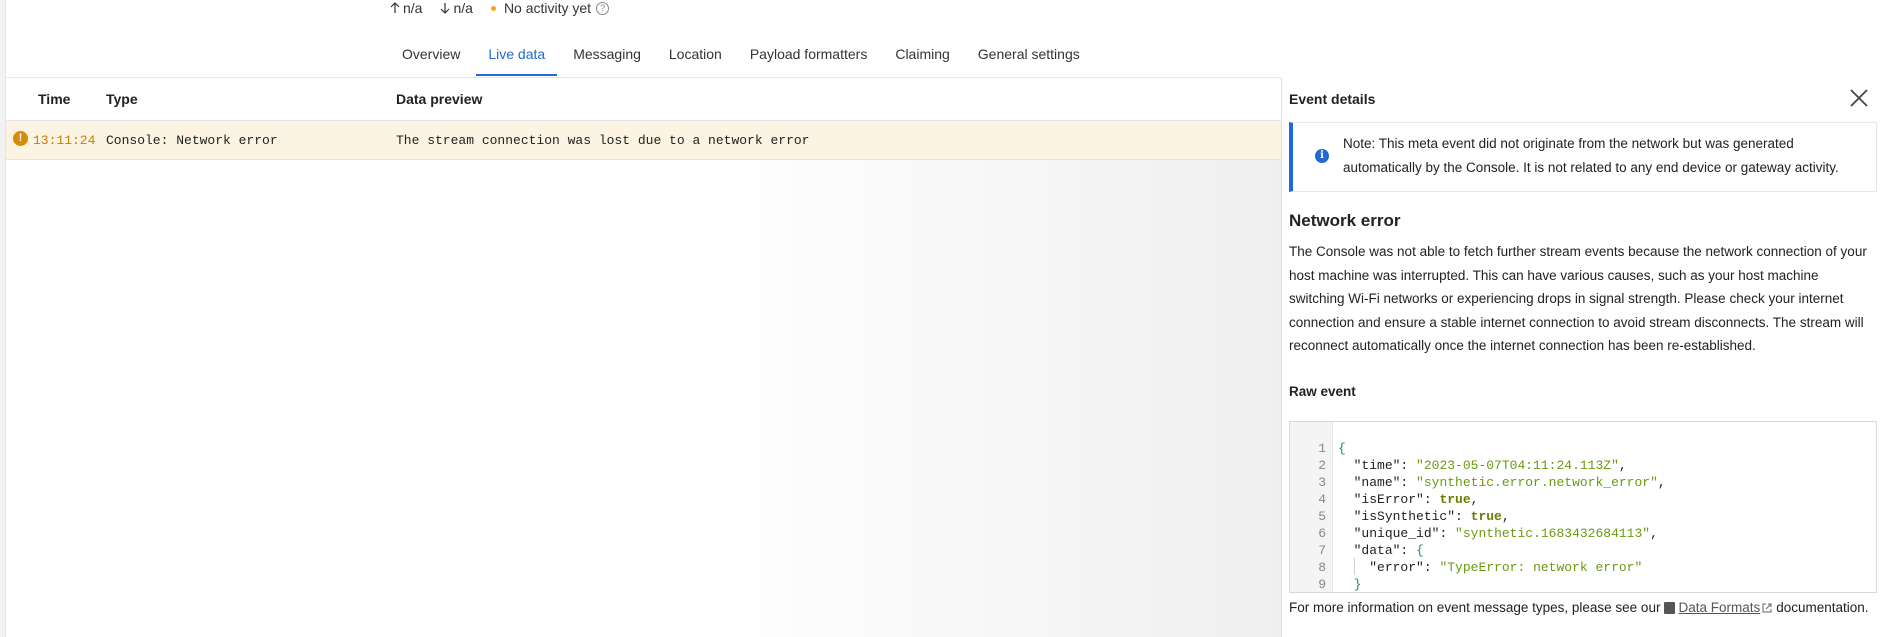 The image size is (1884, 637). I want to click on data-formats-link: Data Formats, so click(1719, 607).